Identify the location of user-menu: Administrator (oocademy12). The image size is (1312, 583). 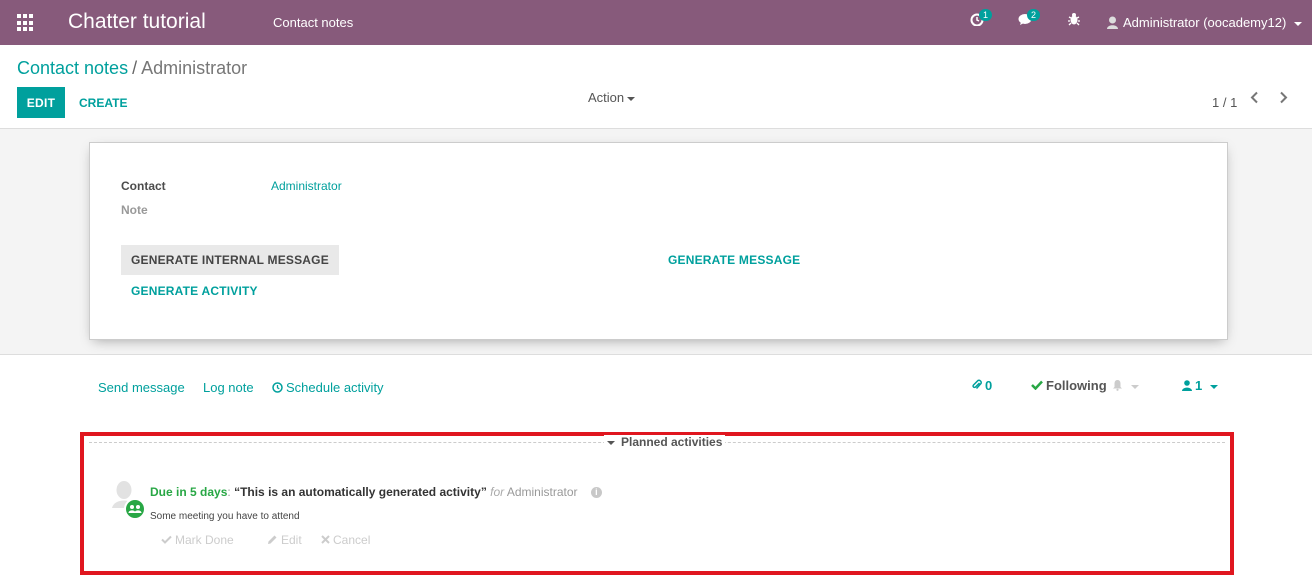
(1205, 22).